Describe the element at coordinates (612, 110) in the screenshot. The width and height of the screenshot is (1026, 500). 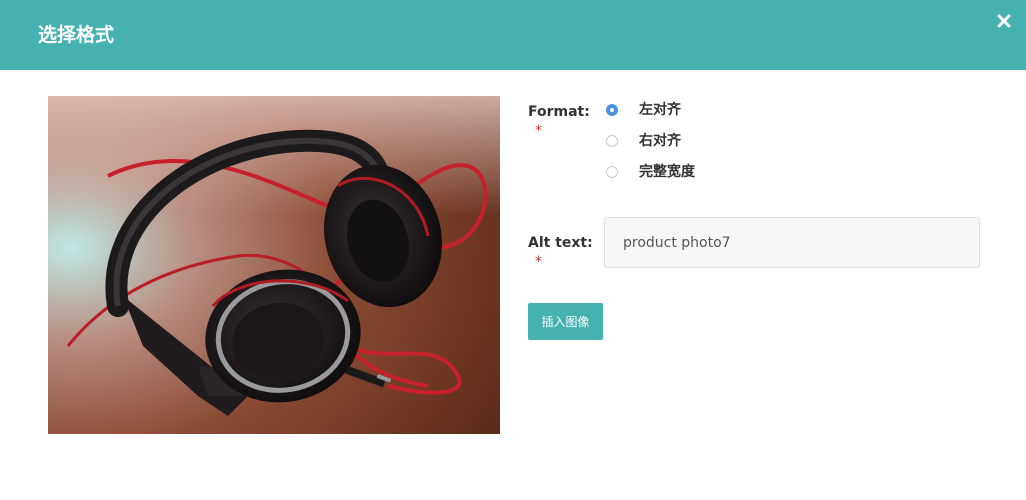
I see `radio-left-align` at that location.